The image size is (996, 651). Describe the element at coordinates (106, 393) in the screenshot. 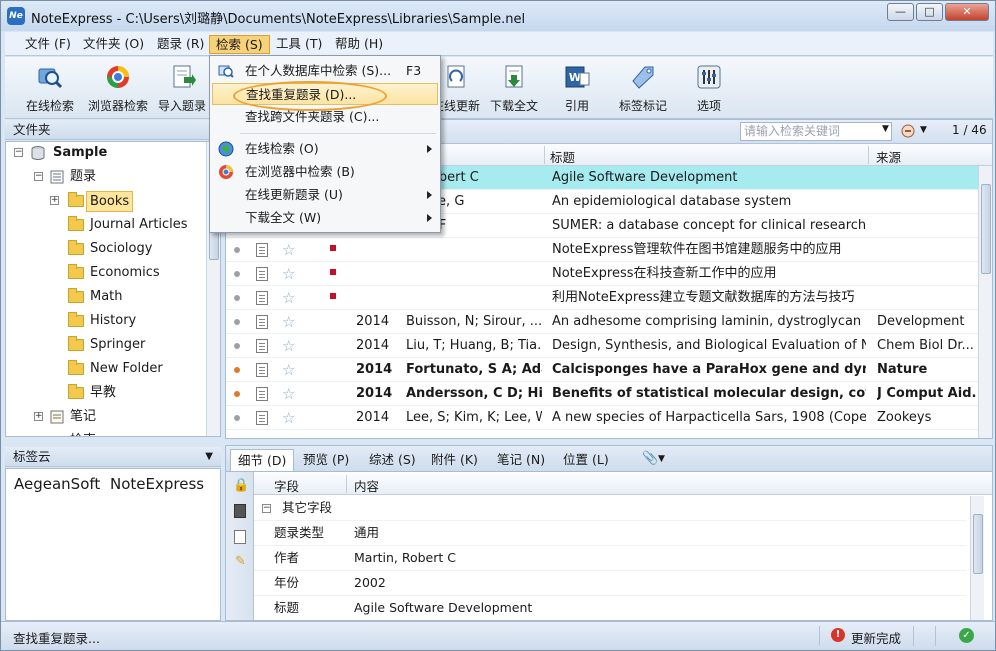

I see `tree-folder-early-edu: 早教` at that location.